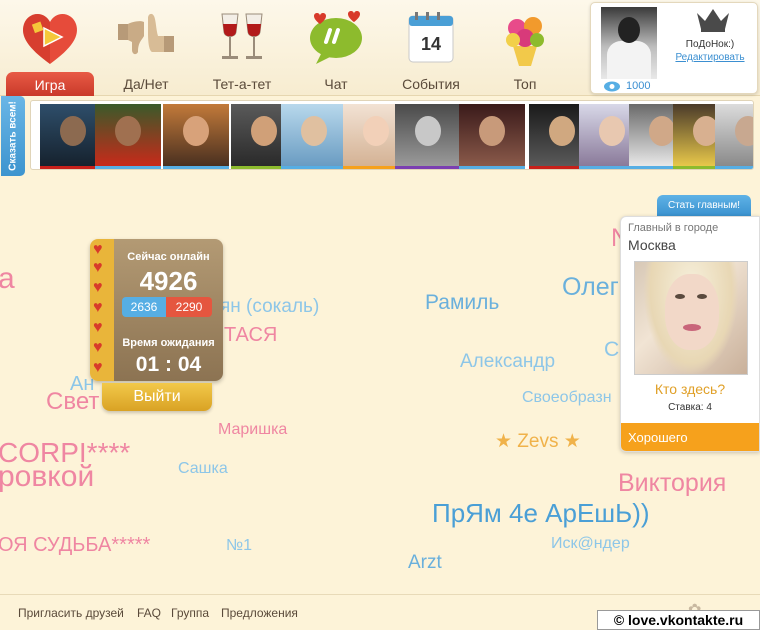  What do you see at coordinates (168, 257) in the screenshot?
I see `online-title: Сейчас онлайн` at bounding box center [168, 257].